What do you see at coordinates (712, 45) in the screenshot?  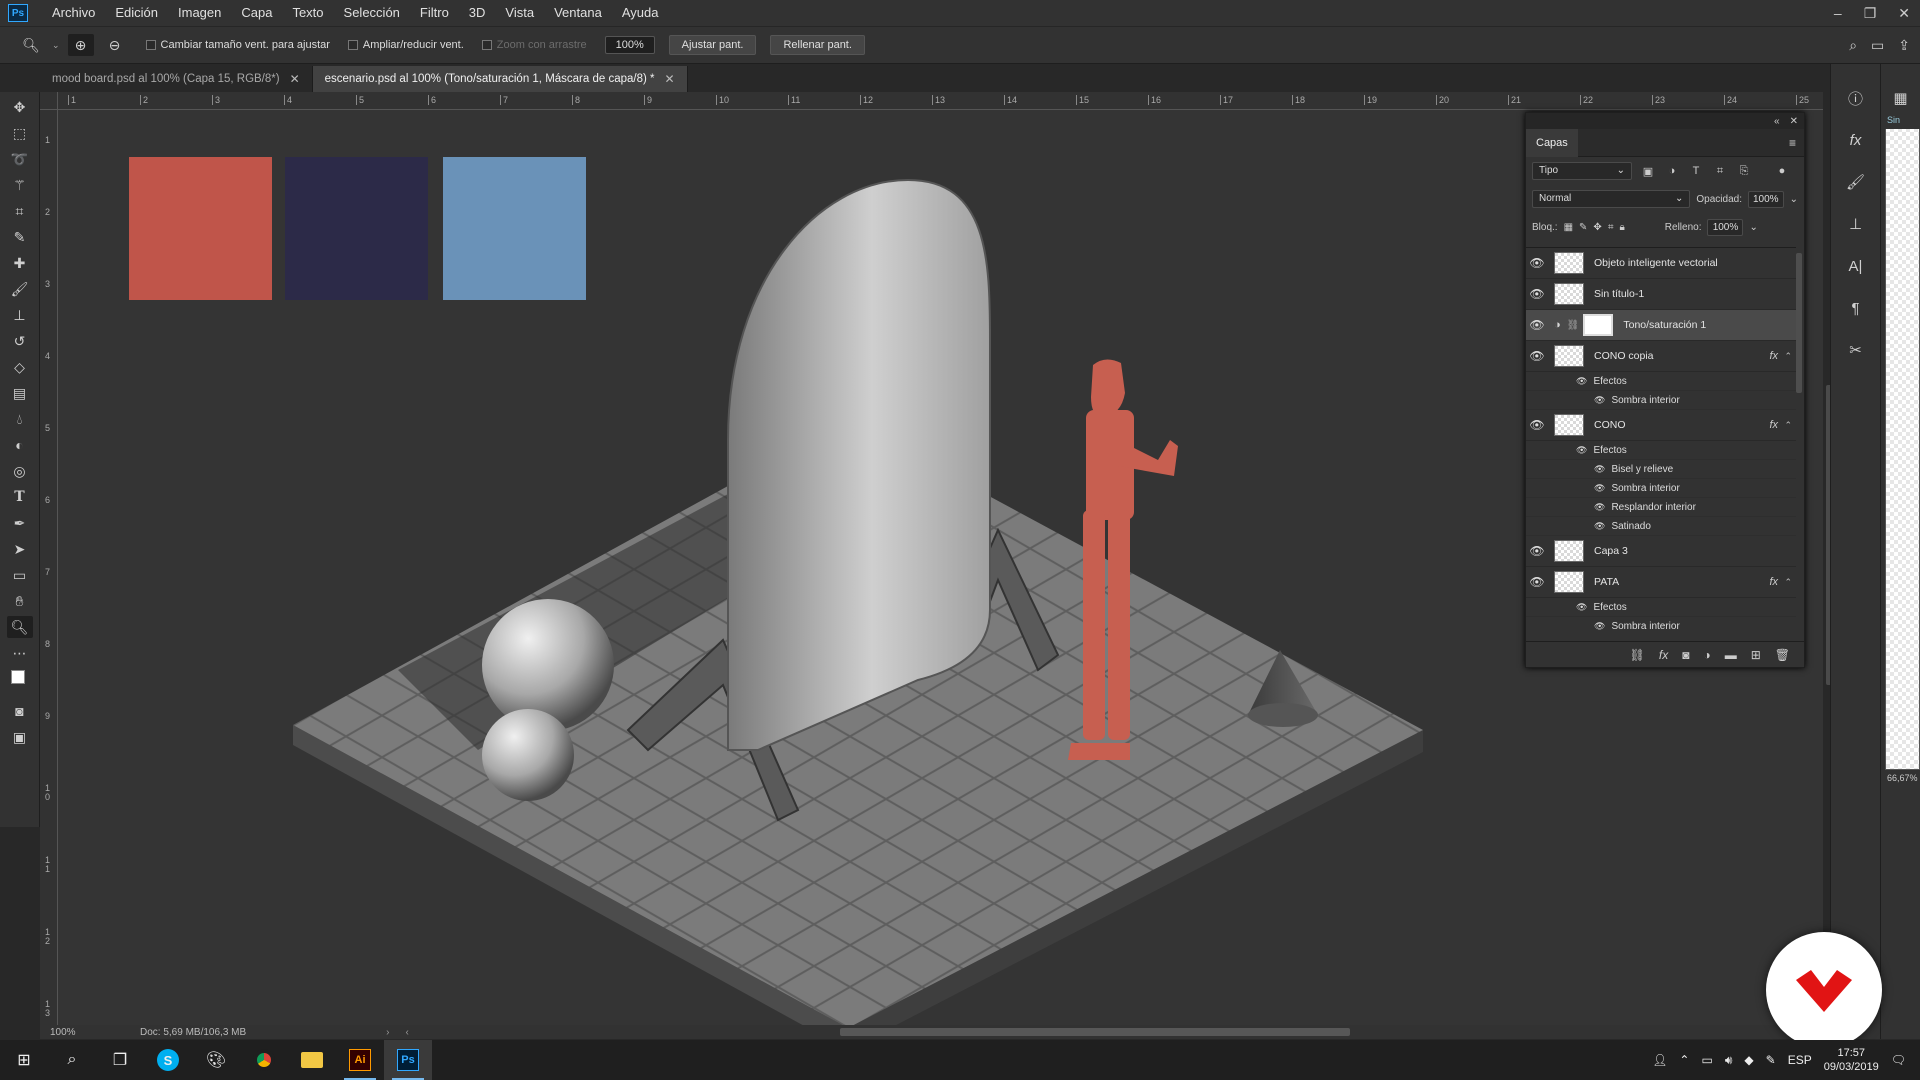 I see `fit-screen-button: Ajustar pant.` at bounding box center [712, 45].